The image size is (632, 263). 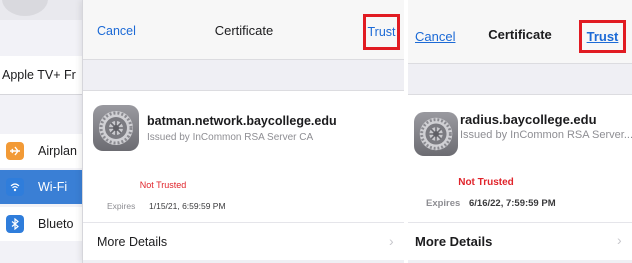 What do you see at coordinates (187, 206) in the screenshot?
I see `expires-value: 1/15/21, 6:59:59 PM` at bounding box center [187, 206].